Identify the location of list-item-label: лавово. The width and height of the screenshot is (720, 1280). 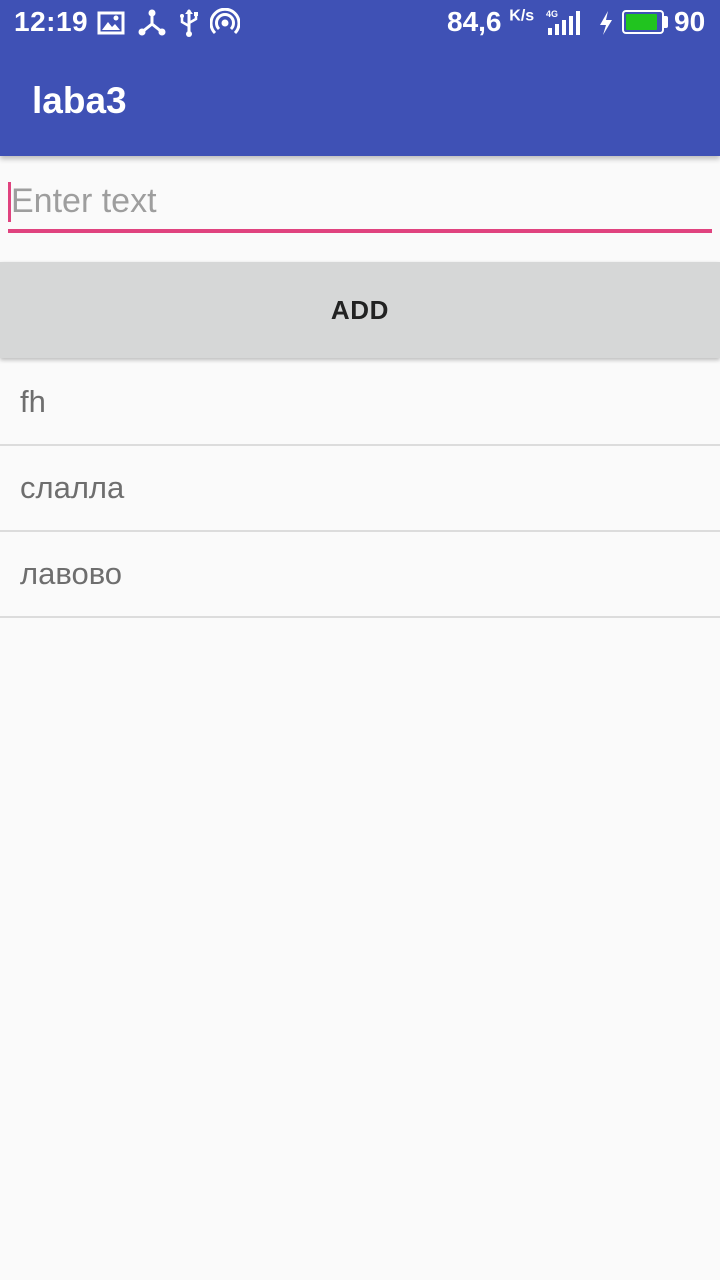
(71, 573).